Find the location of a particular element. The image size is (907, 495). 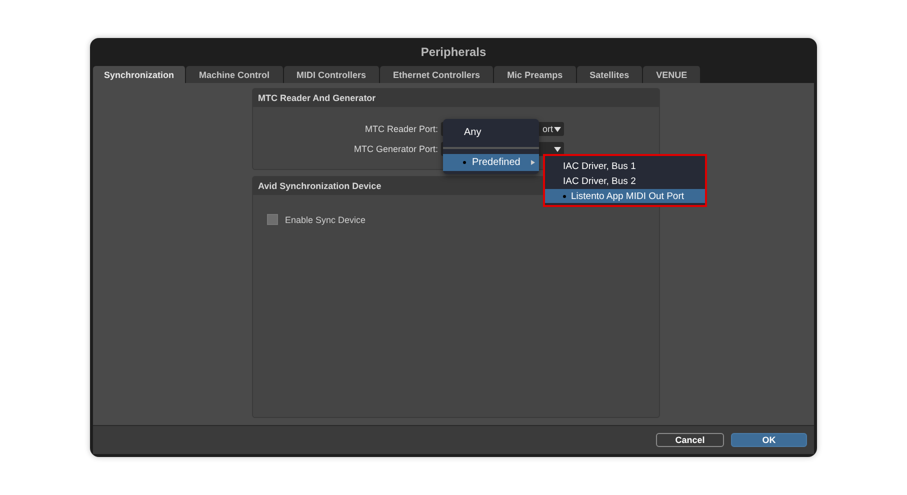

tab: Satellites is located at coordinates (610, 74).